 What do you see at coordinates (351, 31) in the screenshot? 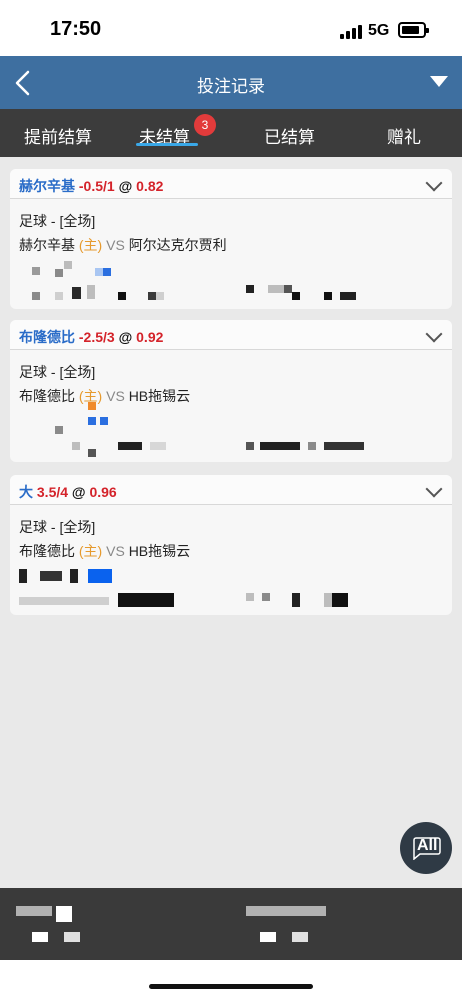
I see `signal-icon` at bounding box center [351, 31].